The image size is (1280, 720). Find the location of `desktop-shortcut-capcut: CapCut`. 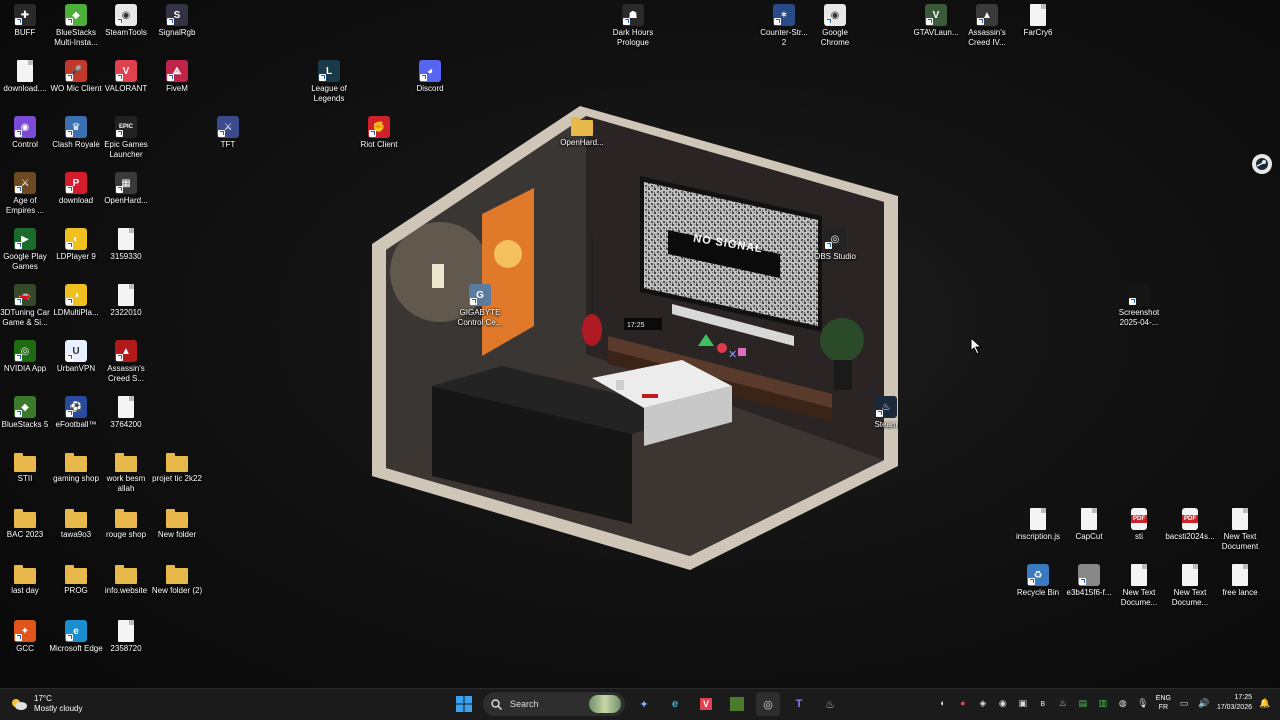

desktop-shortcut-capcut: CapCut is located at coordinates (1089, 525).